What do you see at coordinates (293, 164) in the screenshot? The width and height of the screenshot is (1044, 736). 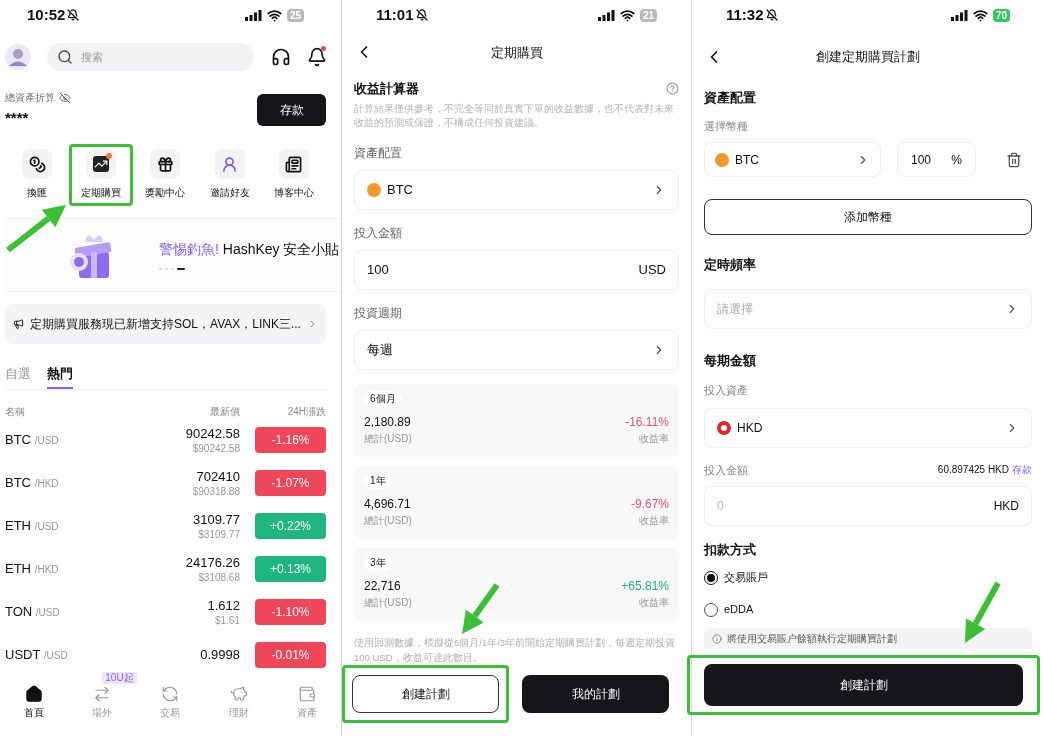 I see `document-icon` at bounding box center [293, 164].